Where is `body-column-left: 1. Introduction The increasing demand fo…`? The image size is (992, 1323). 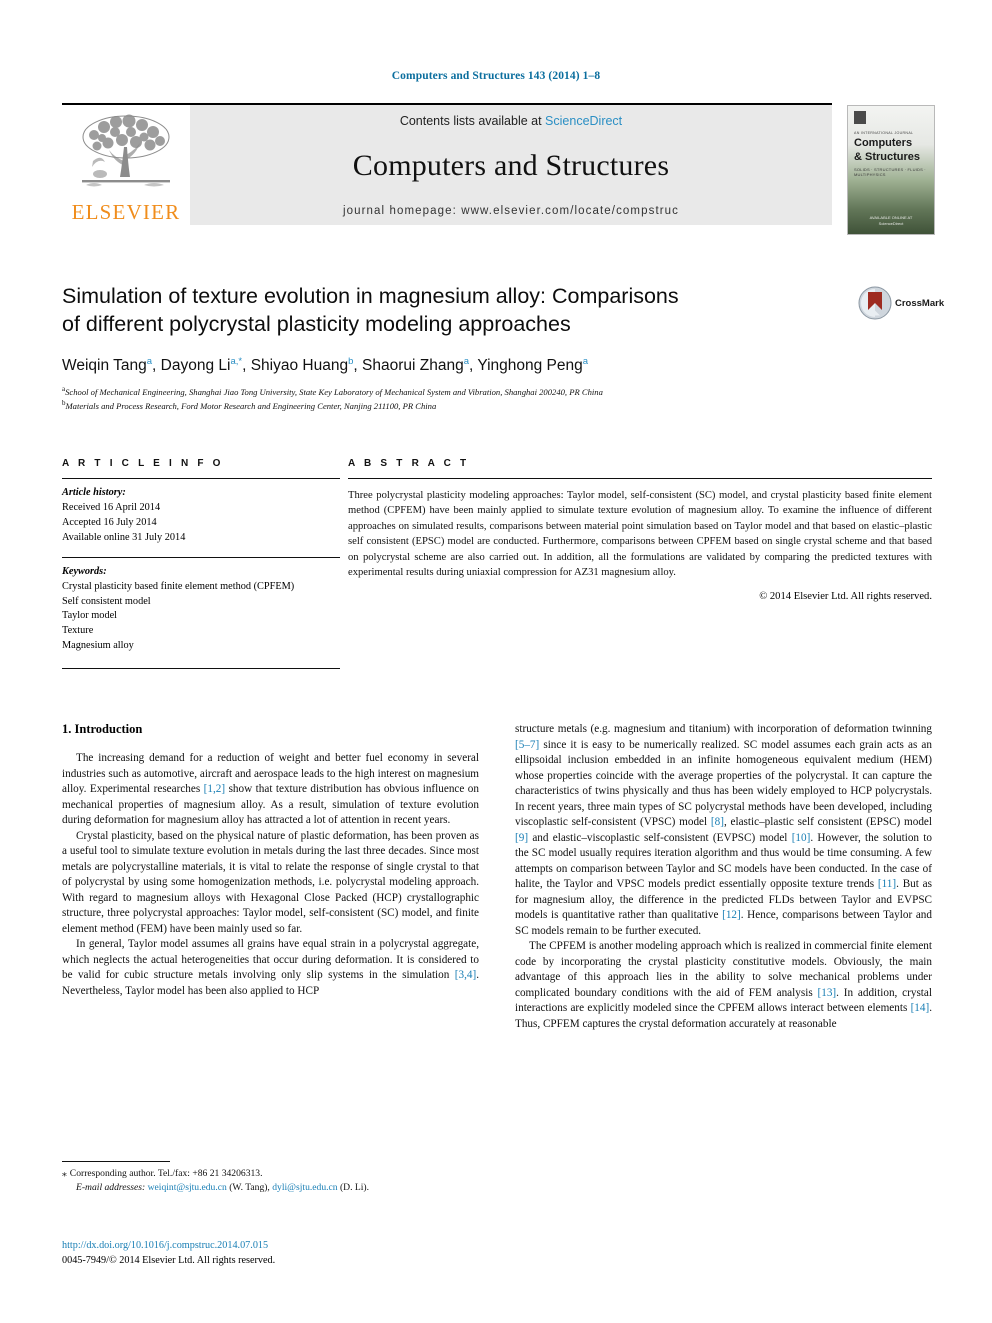 body-column-left: 1. Introduction The increasing demand fo… is located at coordinates (270, 877).